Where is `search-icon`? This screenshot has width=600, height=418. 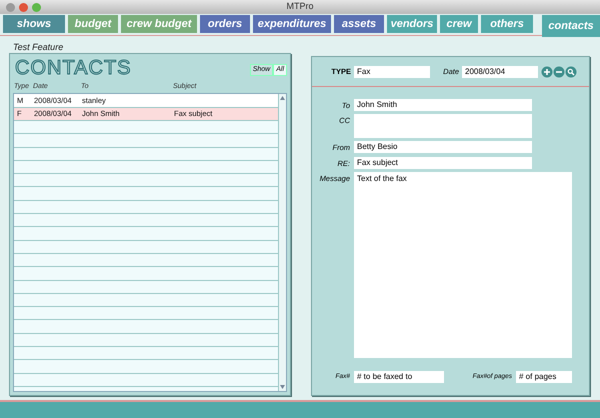
search-icon is located at coordinates (571, 72).